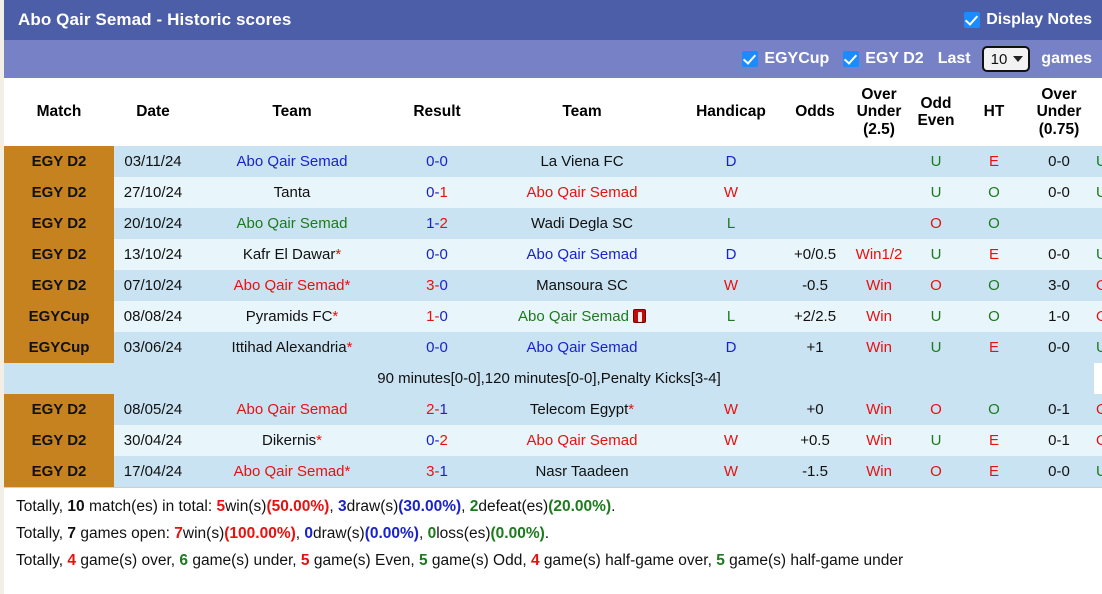 Image resolution: width=1102 pixels, height=594 pixels. I want to click on odds-value-value: Win1/2, so click(879, 254).